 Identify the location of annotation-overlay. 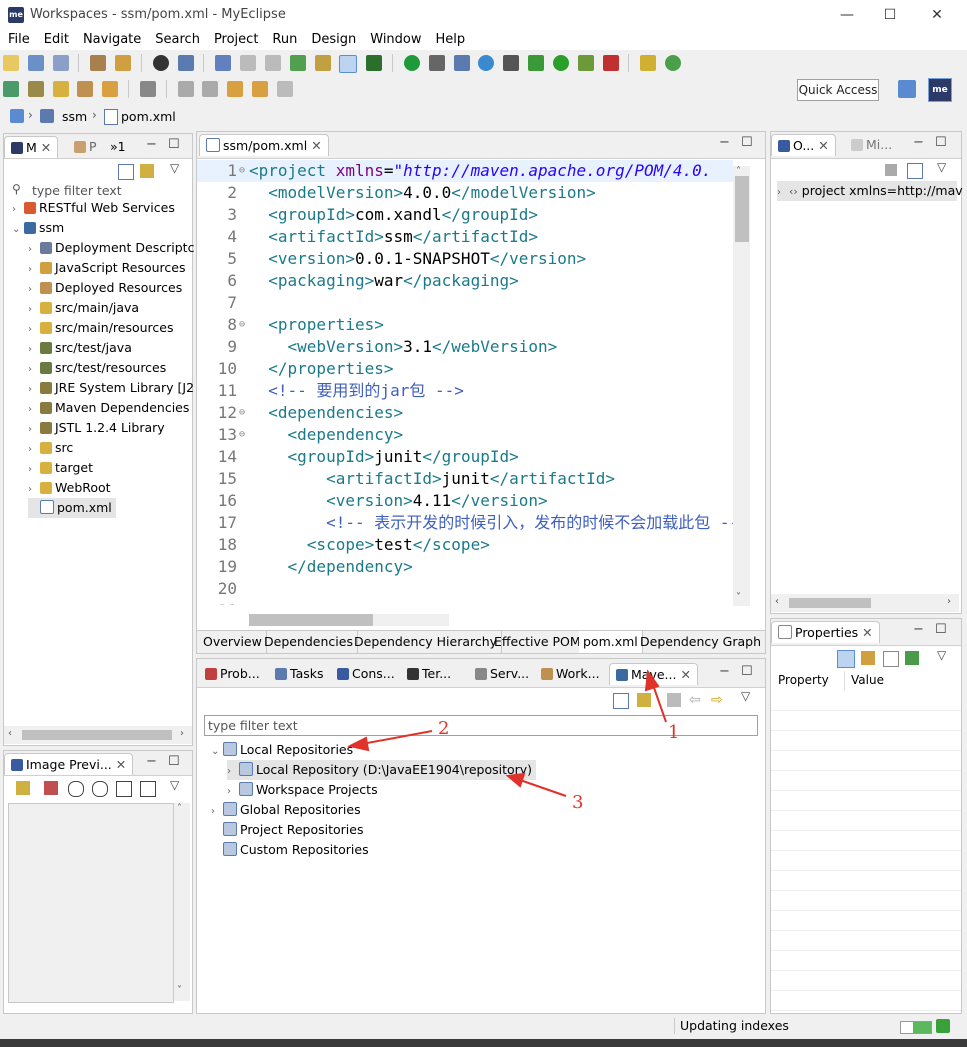
(507, 733).